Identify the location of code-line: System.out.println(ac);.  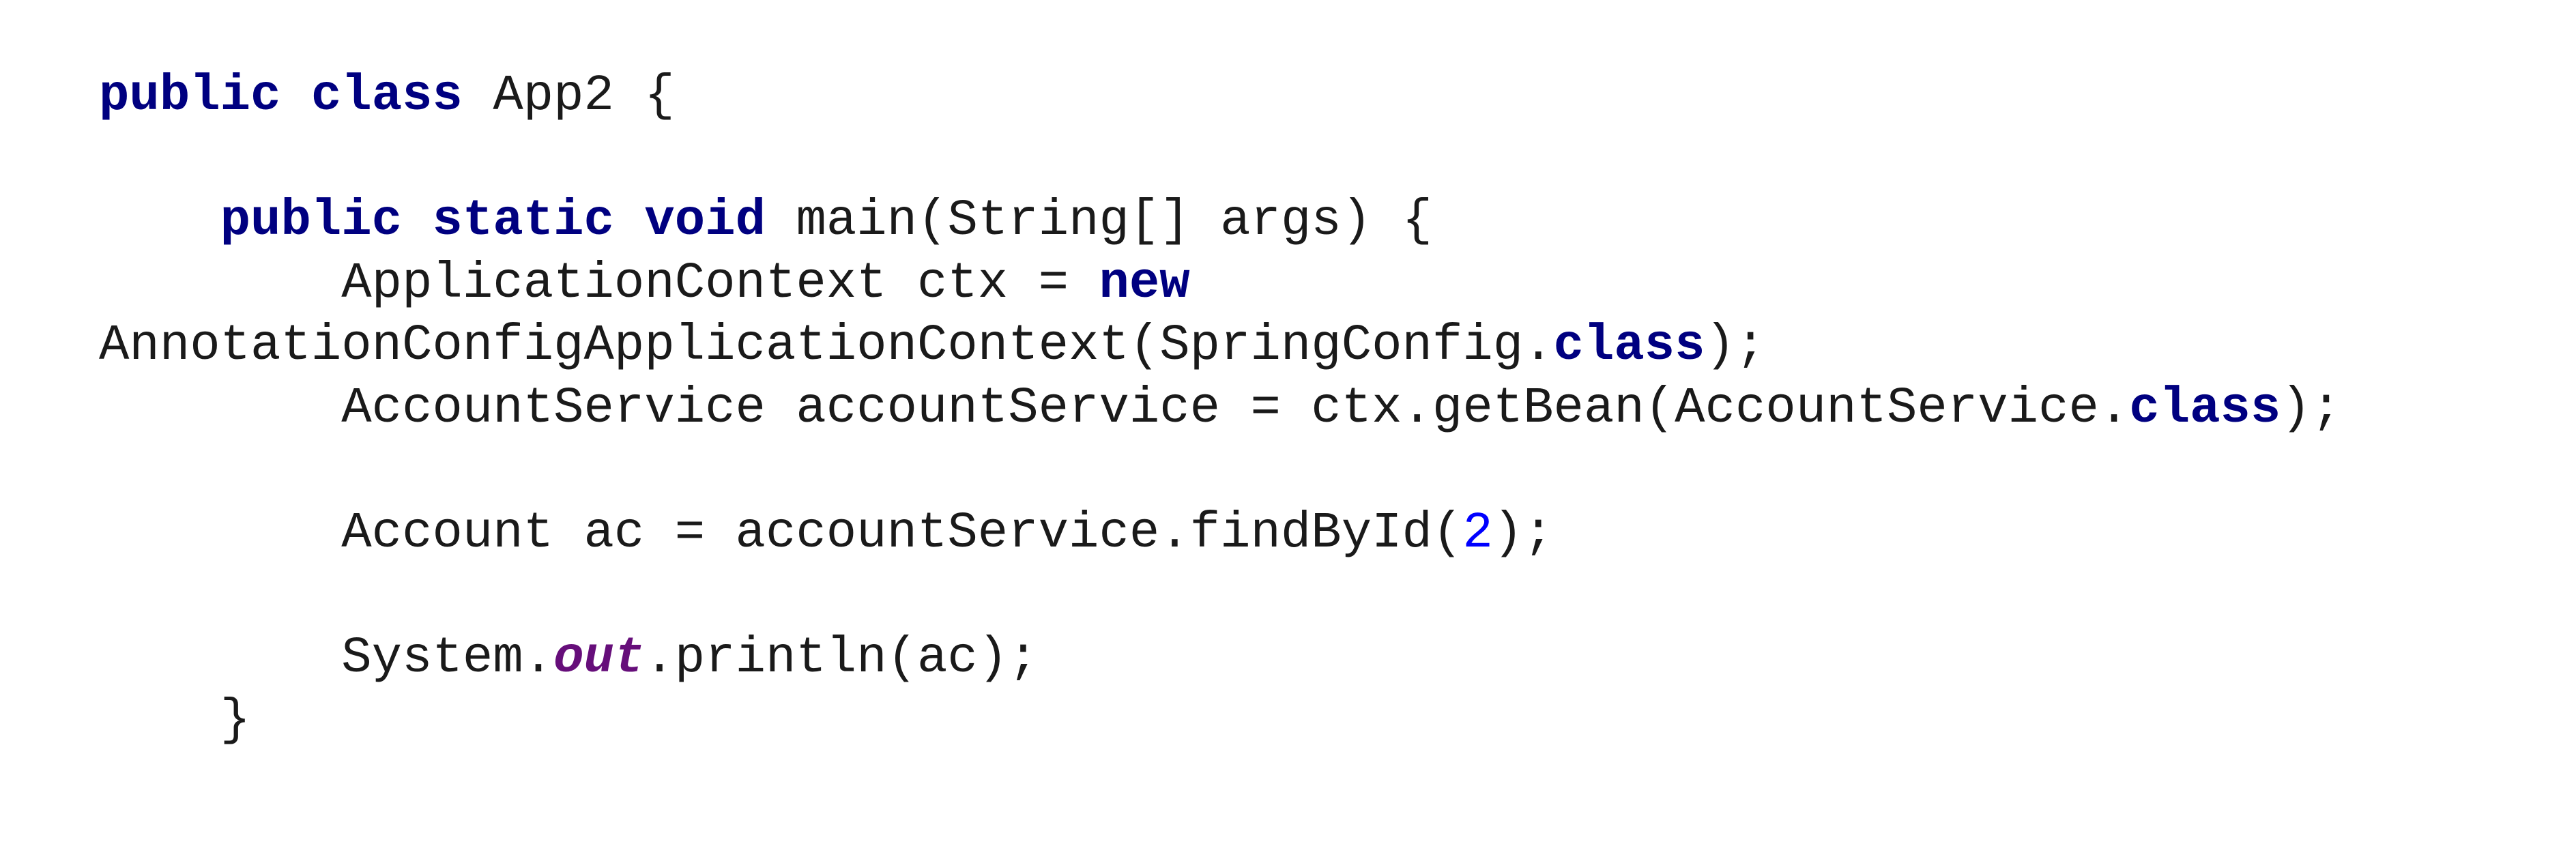
(1220, 659).